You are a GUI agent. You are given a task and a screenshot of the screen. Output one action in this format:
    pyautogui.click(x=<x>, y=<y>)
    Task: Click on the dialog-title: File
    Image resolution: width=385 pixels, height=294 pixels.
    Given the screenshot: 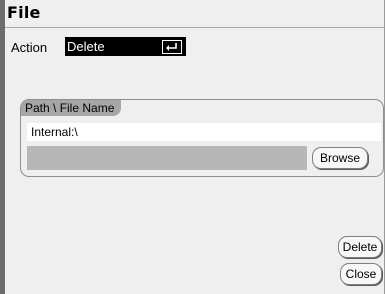 What is the action you would take?
    pyautogui.click(x=24, y=12)
    